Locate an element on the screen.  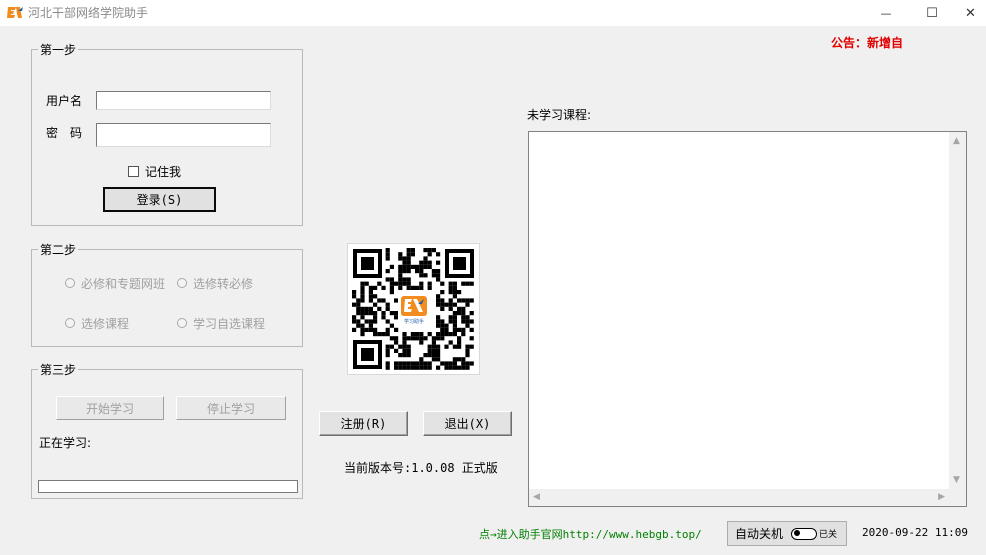
scroll-down-icon: ▼ is located at coordinates (956, 480).